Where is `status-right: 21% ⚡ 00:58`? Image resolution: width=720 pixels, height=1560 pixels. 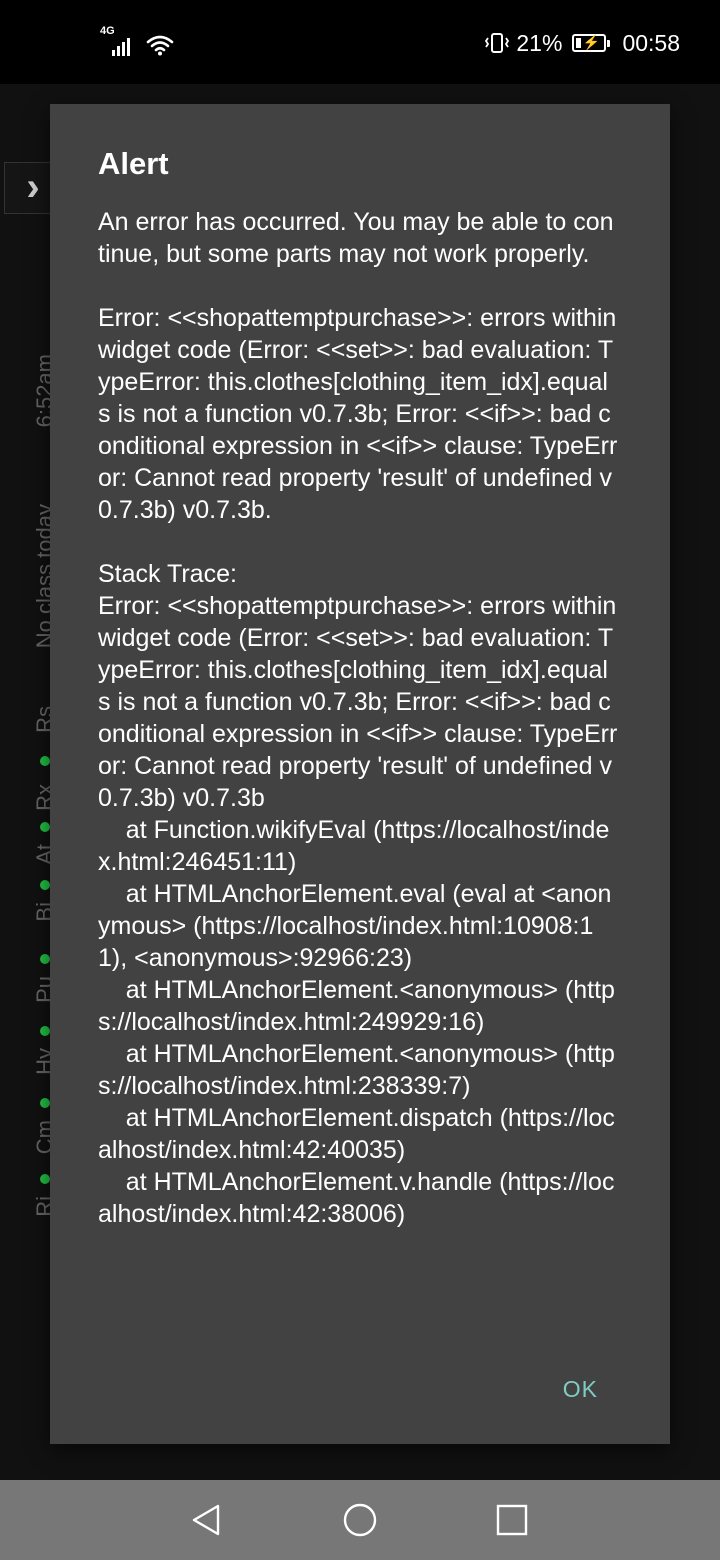
status-right: 21% ⚡ 00:58 is located at coordinates (582, 43).